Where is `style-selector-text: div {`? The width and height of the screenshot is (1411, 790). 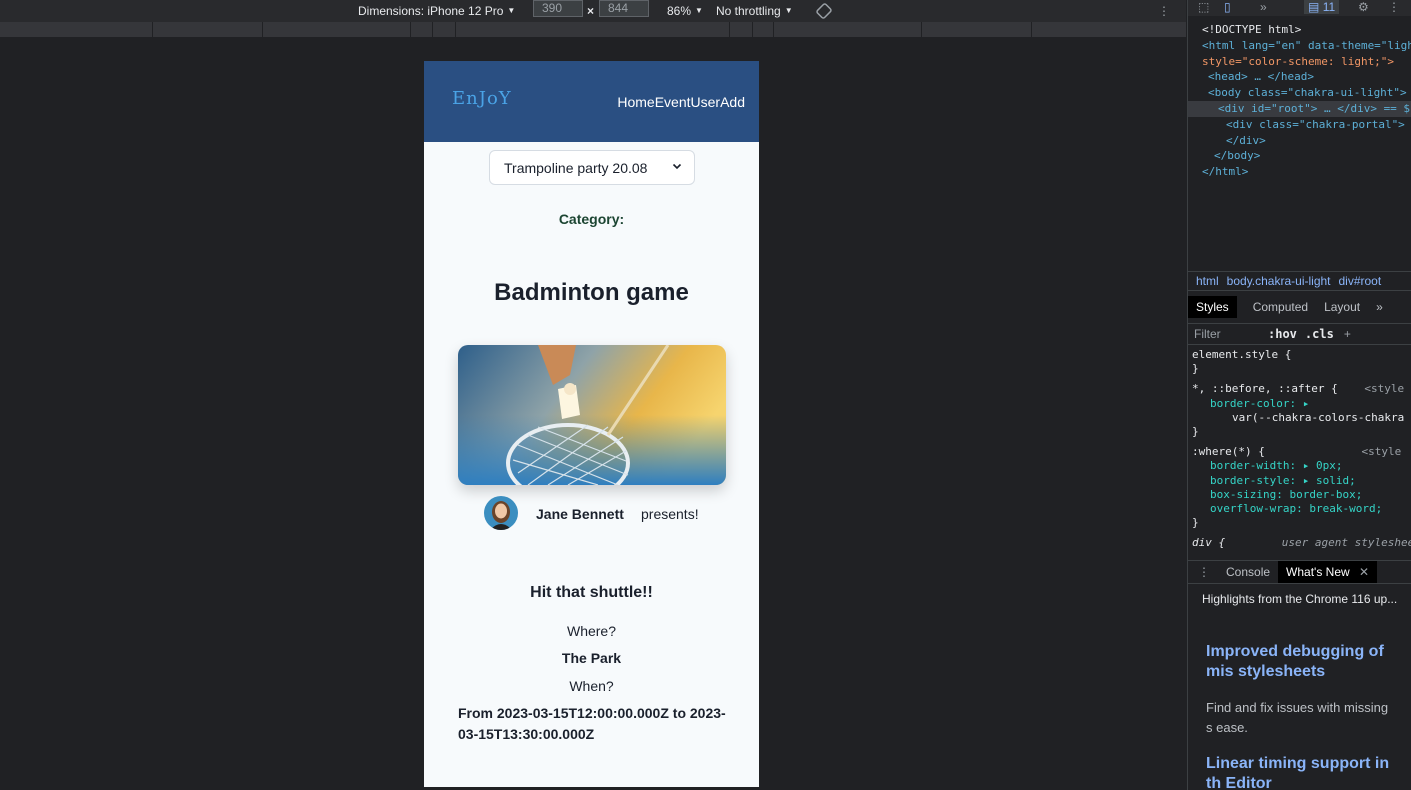
style-selector-text: div { is located at coordinates (1209, 543).